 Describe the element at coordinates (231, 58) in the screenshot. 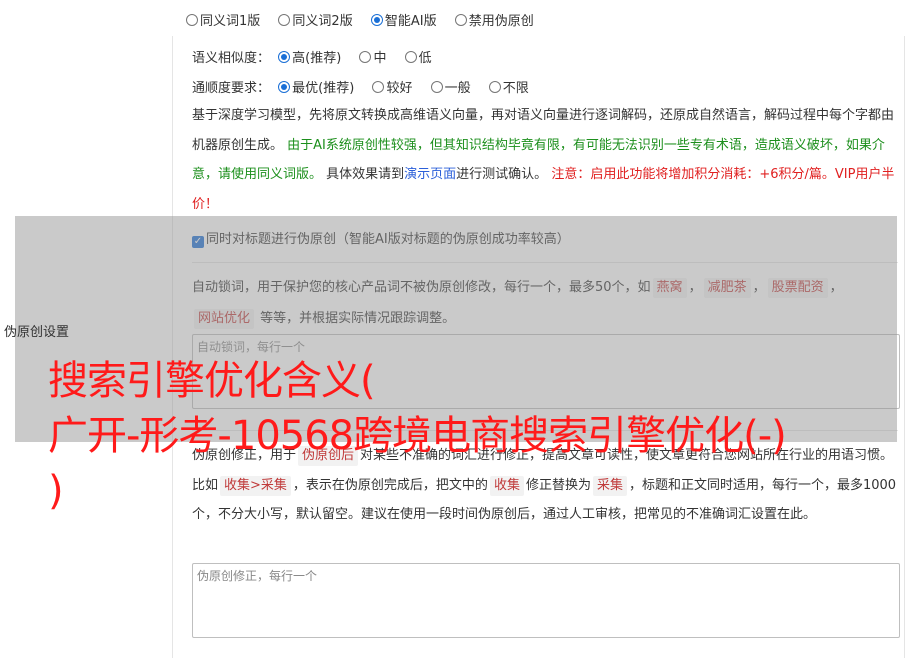

I see `similarity-label: 语义相似度：` at that location.